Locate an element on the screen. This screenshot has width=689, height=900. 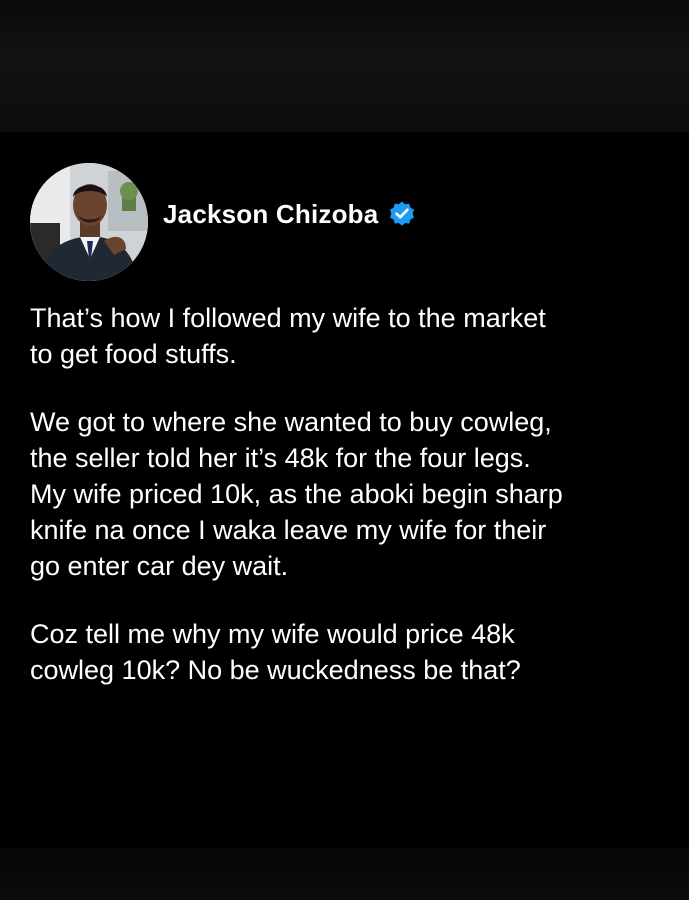
author-name: Jackson Chizoba is located at coordinates (270, 214).